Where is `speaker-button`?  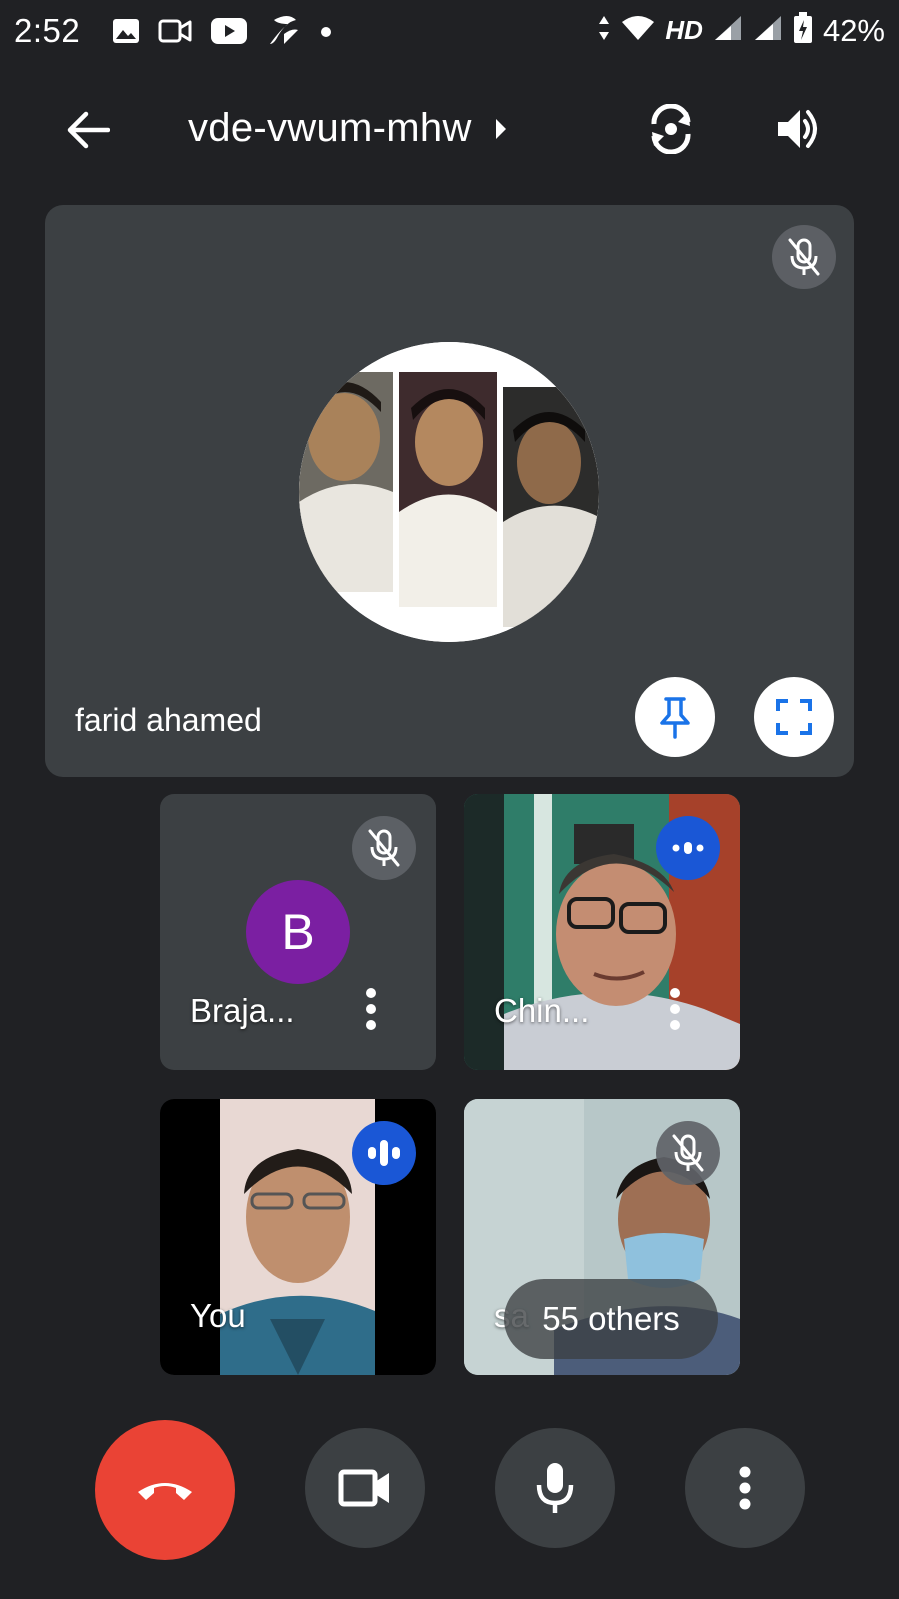
speaker-button is located at coordinates (799, 129).